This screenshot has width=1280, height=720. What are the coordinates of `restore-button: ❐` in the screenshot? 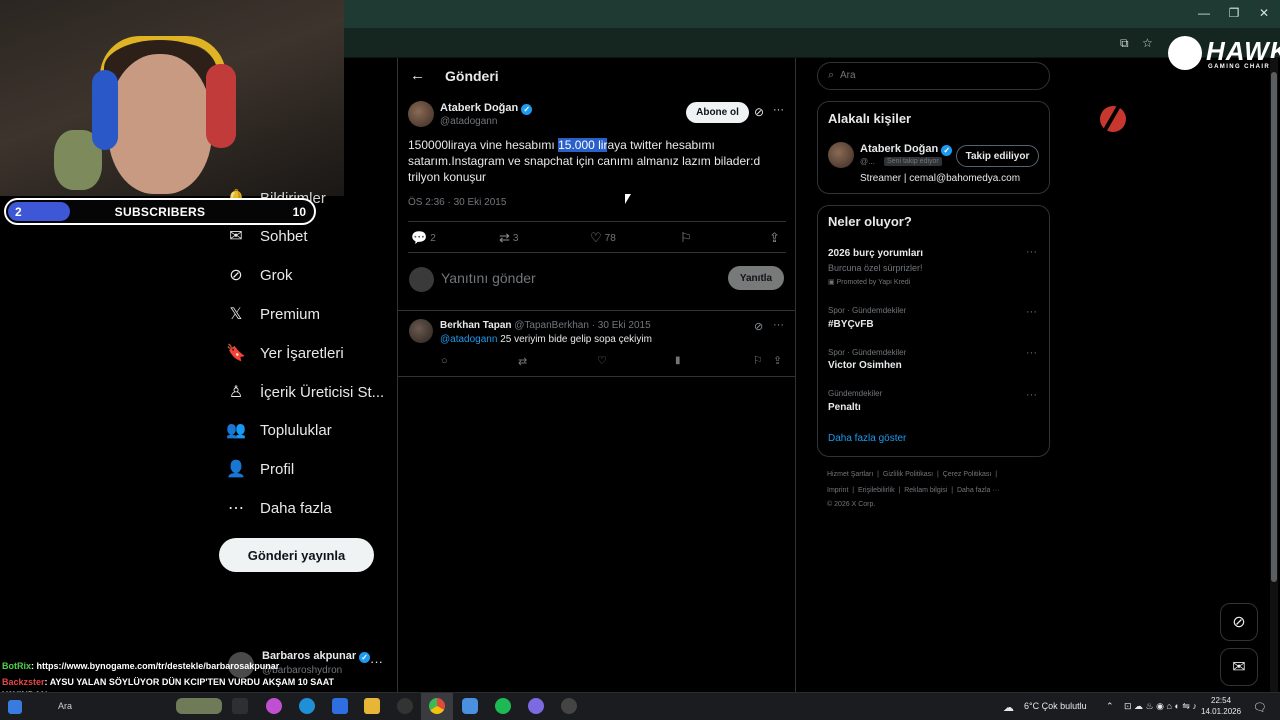 It's located at (1234, 13).